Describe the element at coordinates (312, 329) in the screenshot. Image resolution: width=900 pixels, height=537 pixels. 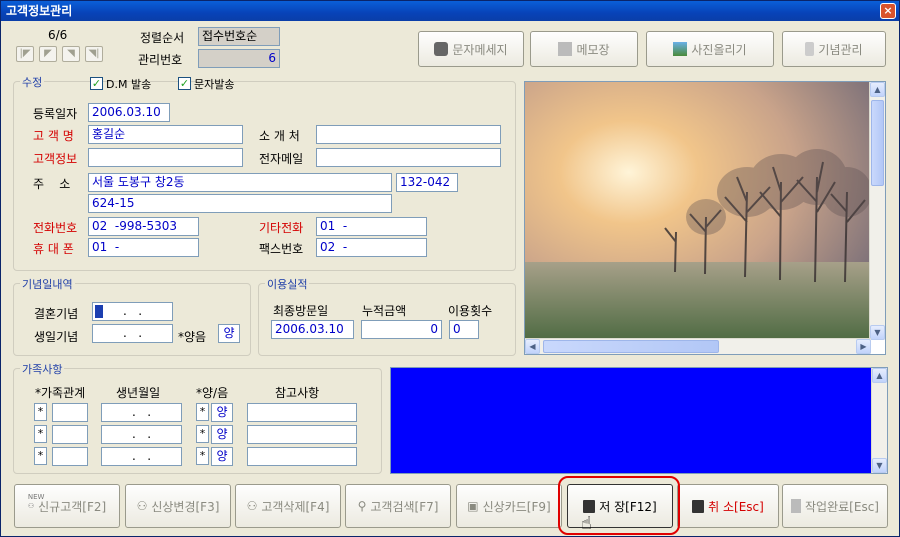
I see `last-visit-field: 2006.03.10` at that location.